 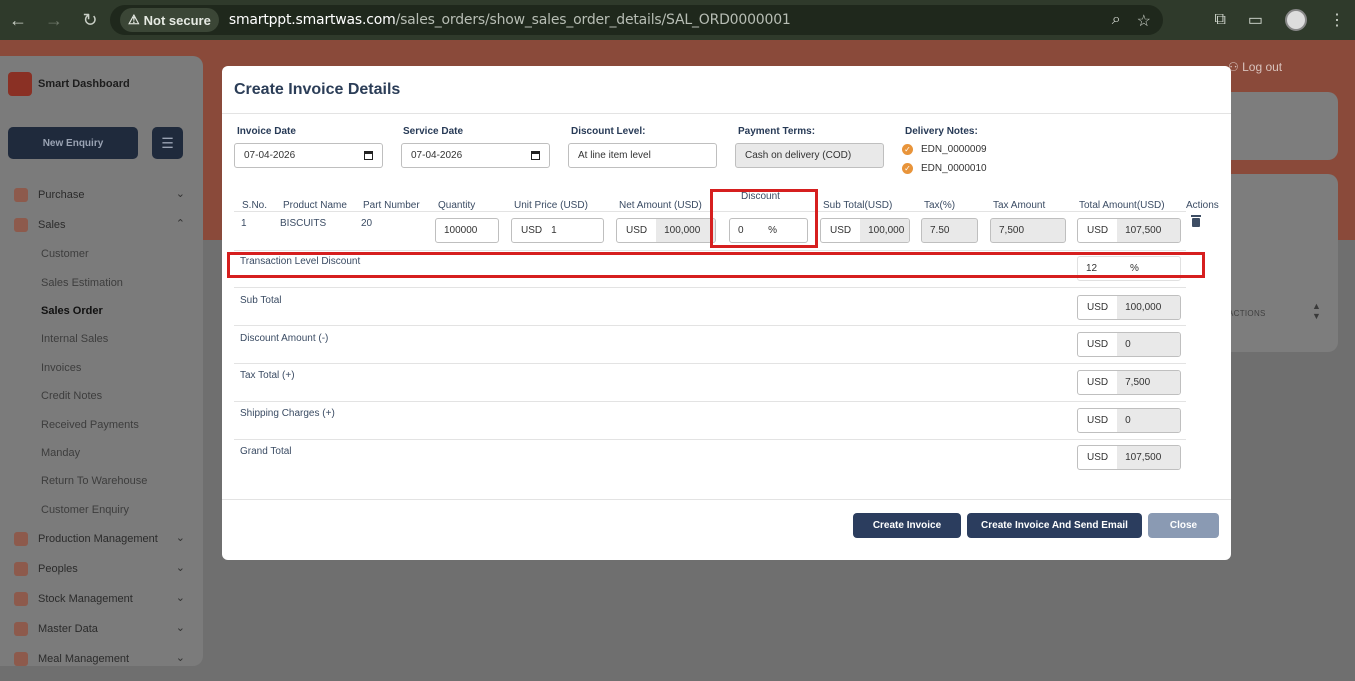 I want to click on logout-link: ⚇ Log out, so click(x=1255, y=67).